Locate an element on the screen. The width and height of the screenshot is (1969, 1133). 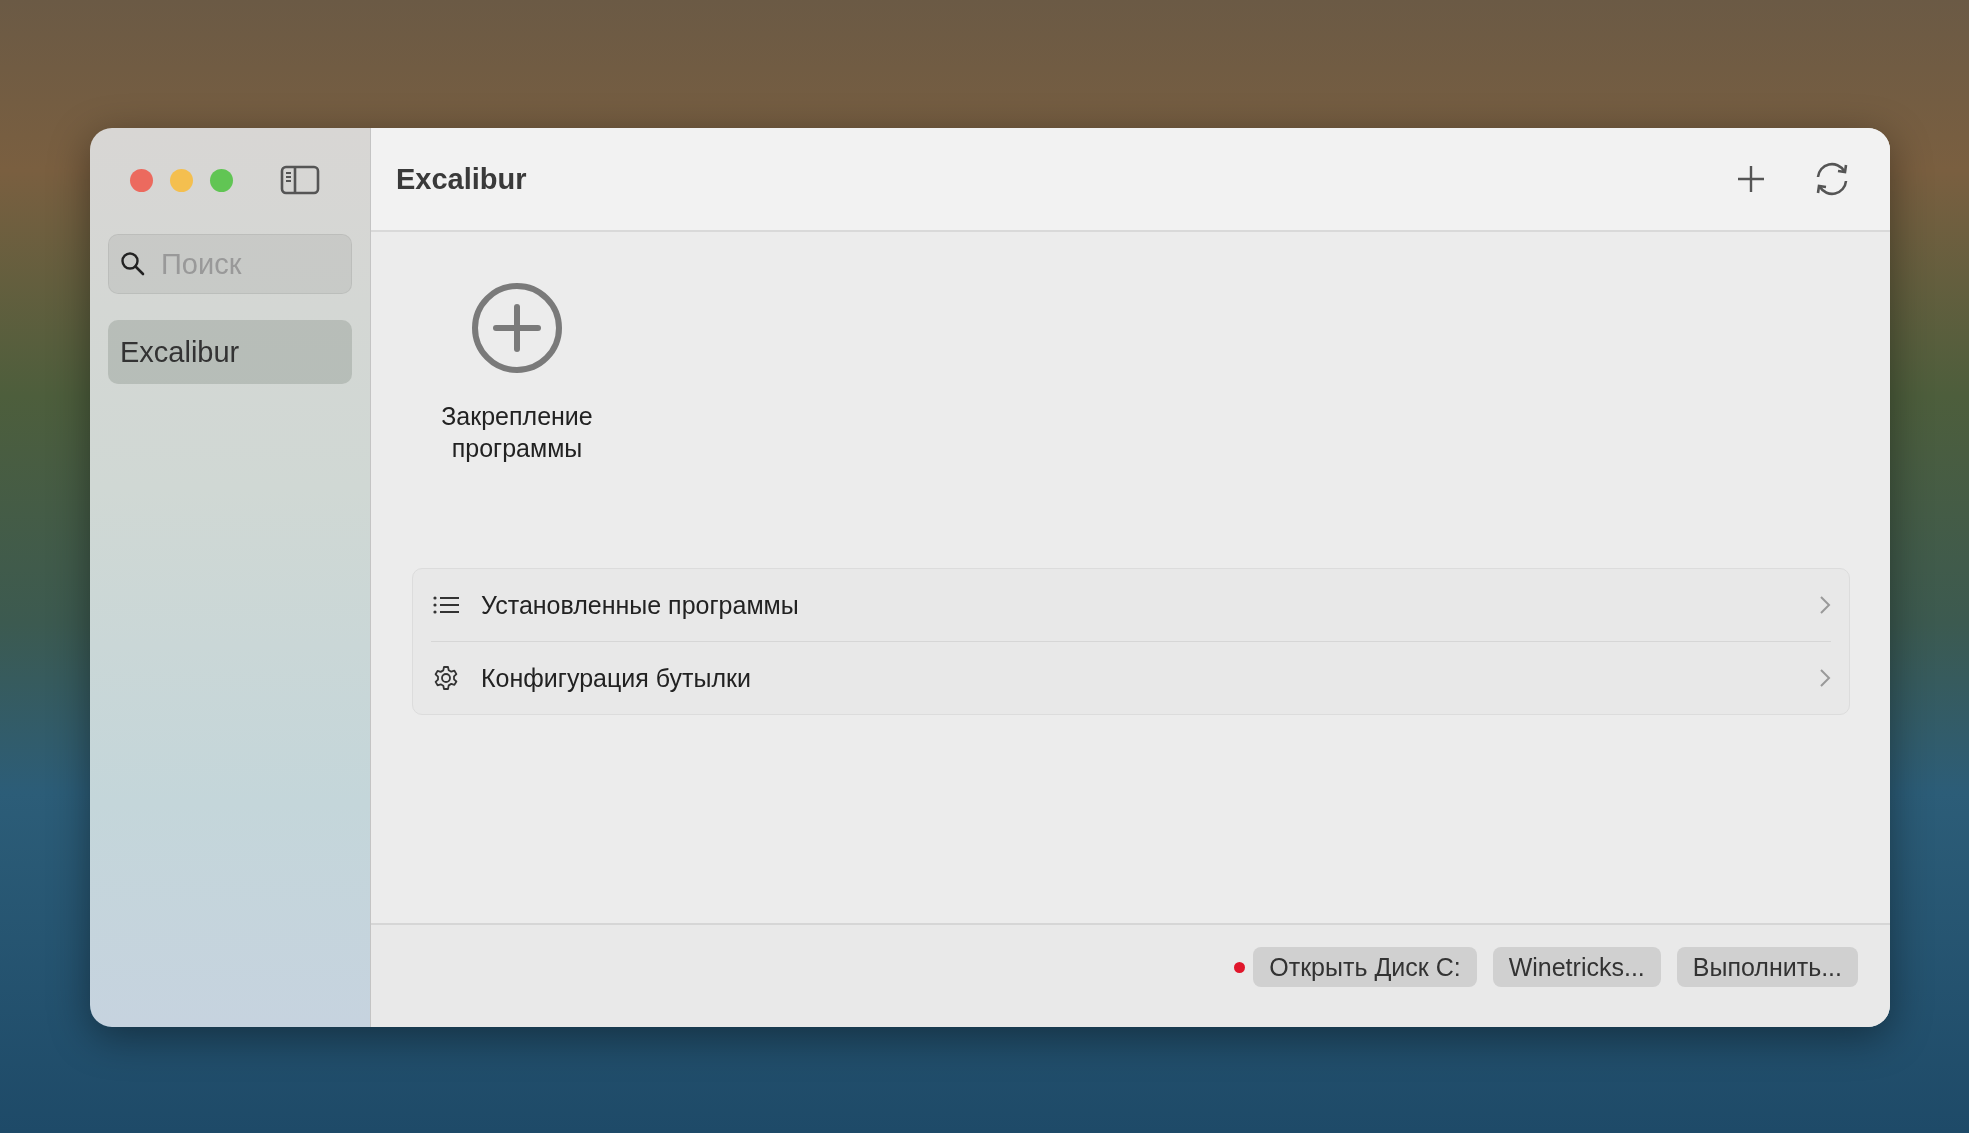
menu-row: Конфигурация бутылки is located at coordinates (1131, 677).